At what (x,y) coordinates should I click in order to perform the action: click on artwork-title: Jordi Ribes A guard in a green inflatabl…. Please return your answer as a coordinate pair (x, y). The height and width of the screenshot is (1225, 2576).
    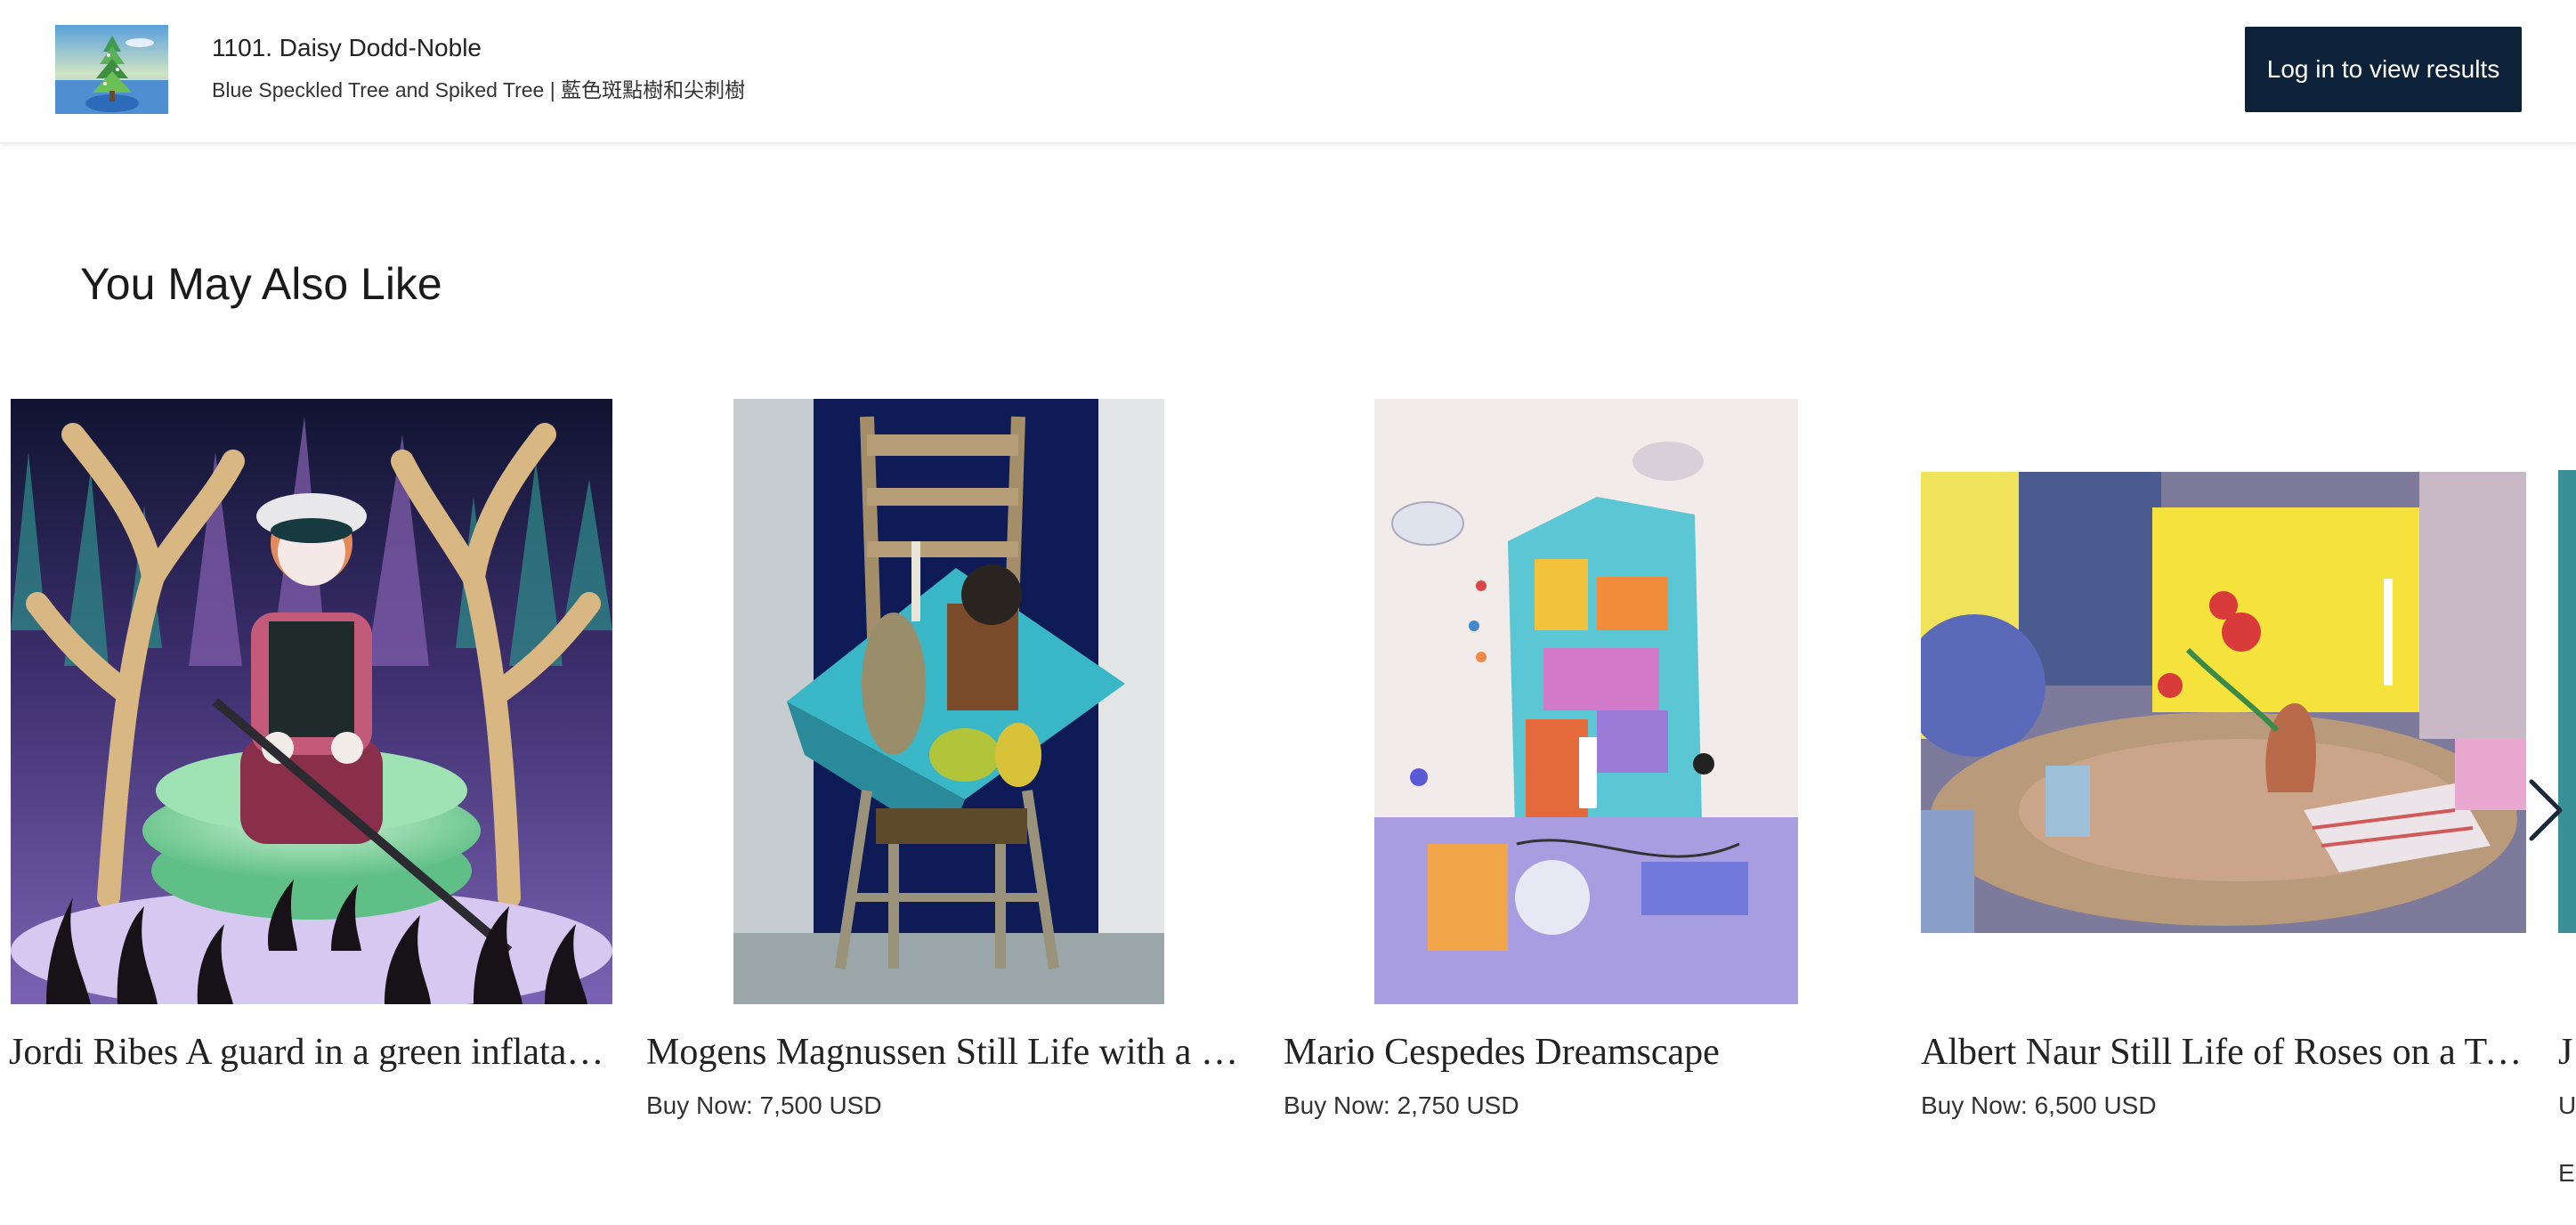
    Looking at the image, I should click on (312, 1052).